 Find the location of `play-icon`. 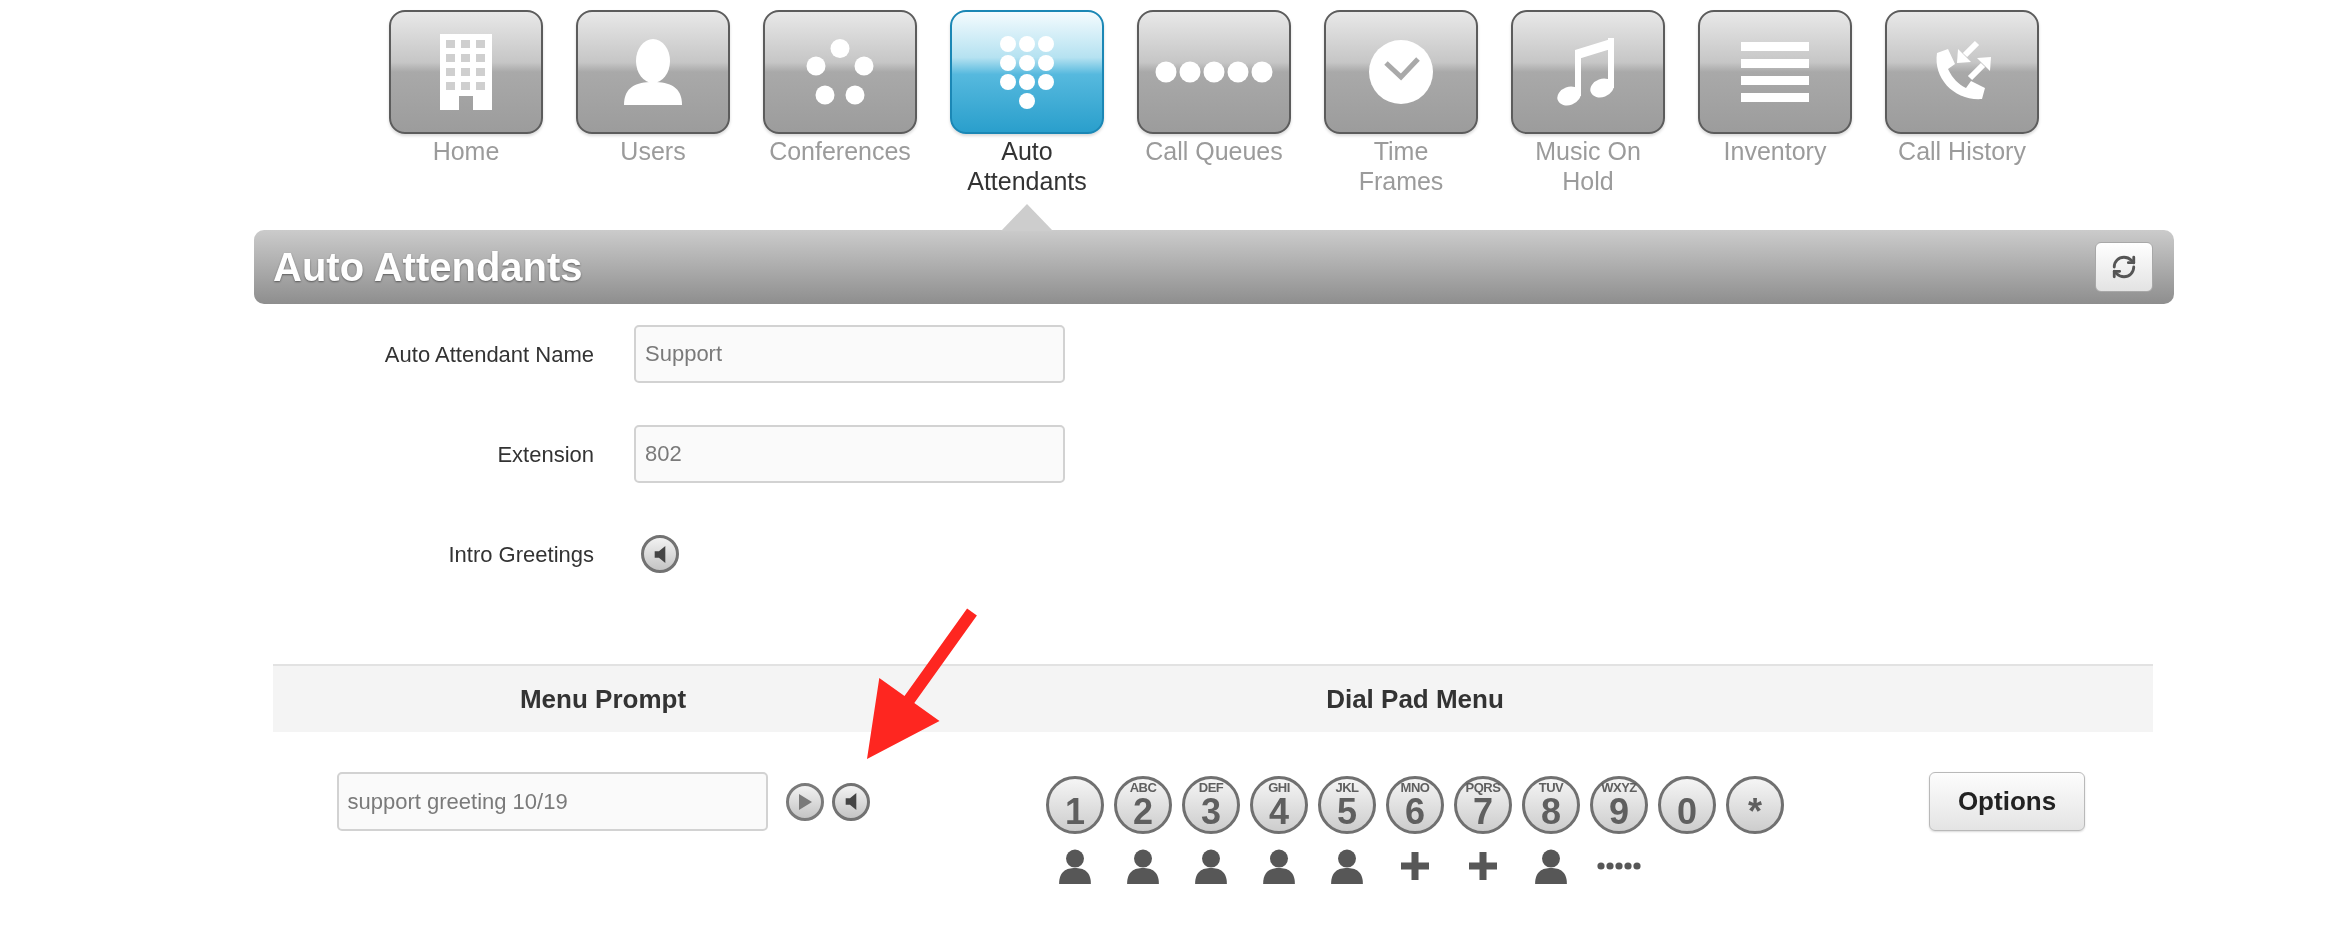

play-icon is located at coordinates (804, 801).